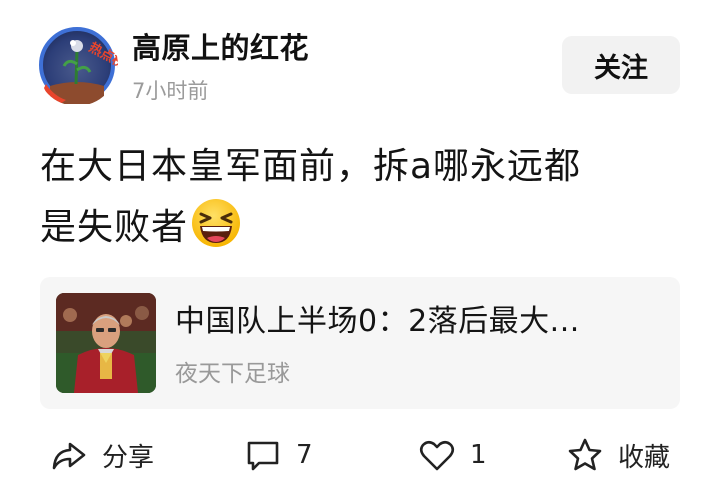 This screenshot has width=720, height=503. Describe the element at coordinates (220, 48) in the screenshot. I see `author-name: 高原上的红花` at that location.